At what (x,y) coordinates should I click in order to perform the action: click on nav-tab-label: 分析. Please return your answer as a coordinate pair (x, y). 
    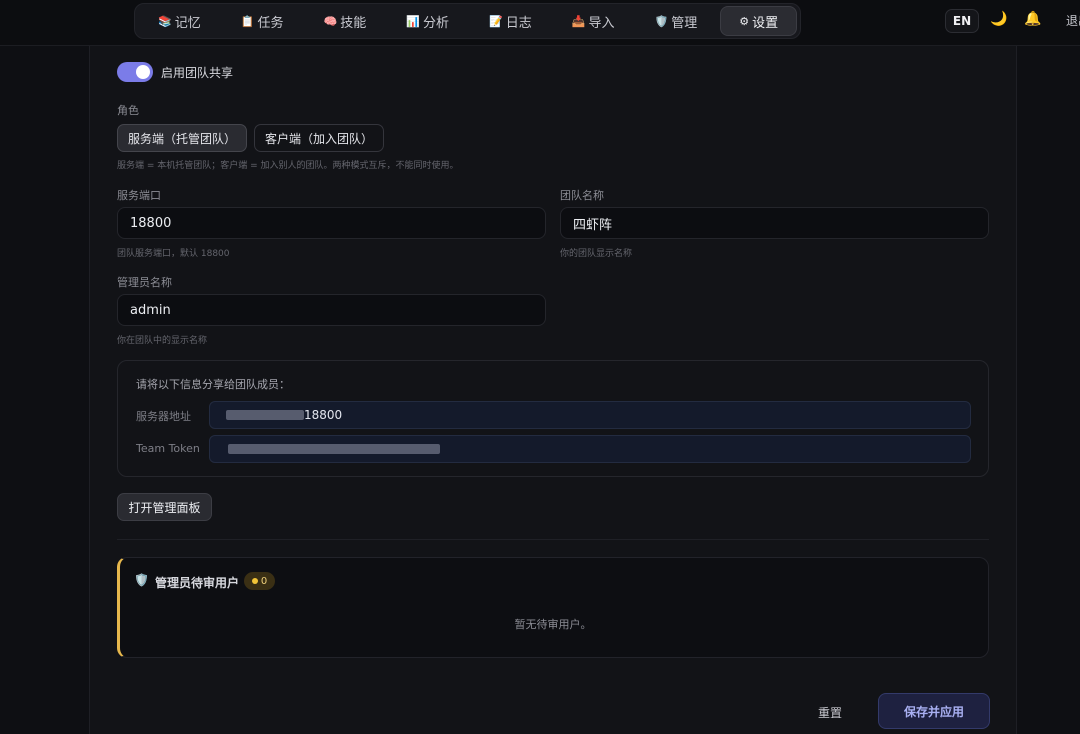
    Looking at the image, I should click on (435, 23).